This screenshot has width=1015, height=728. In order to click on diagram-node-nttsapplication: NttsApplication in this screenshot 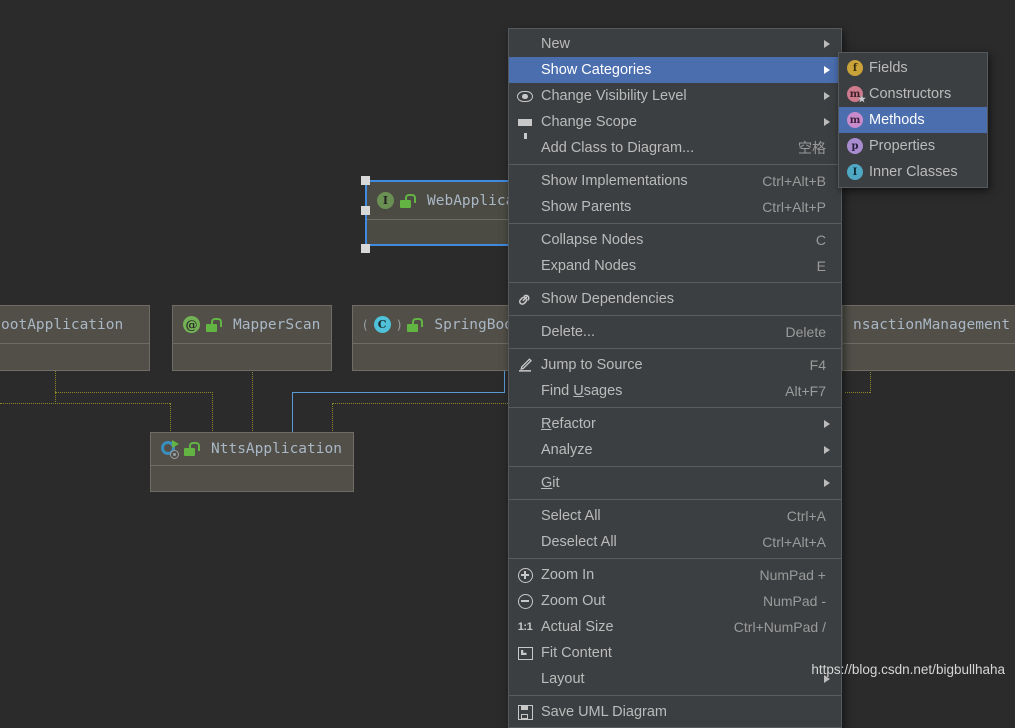, I will do `click(252, 462)`.